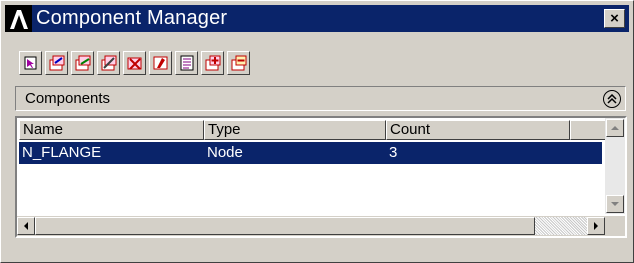  Describe the element at coordinates (615, 226) in the screenshot. I see `scrollbar-corner` at that location.